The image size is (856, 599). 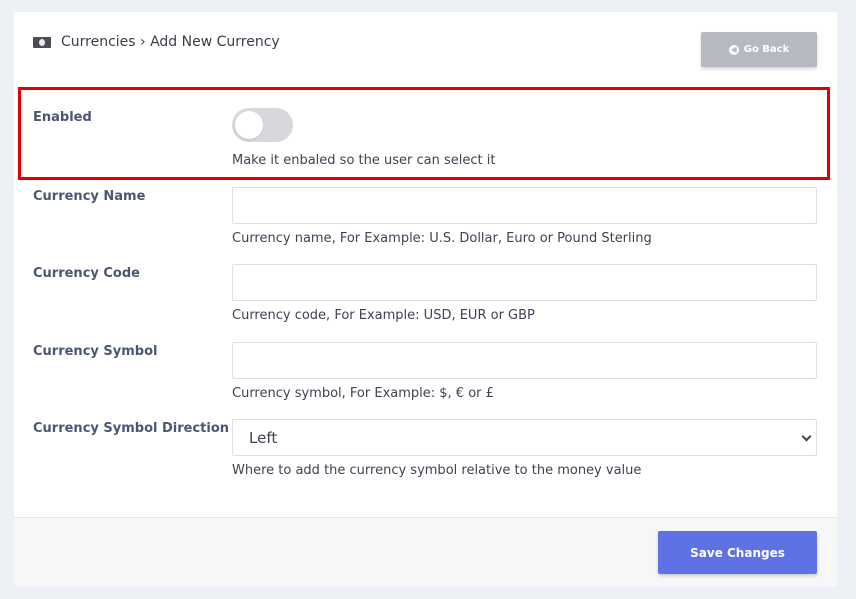 I want to click on currency-code-input, so click(x=524, y=282).